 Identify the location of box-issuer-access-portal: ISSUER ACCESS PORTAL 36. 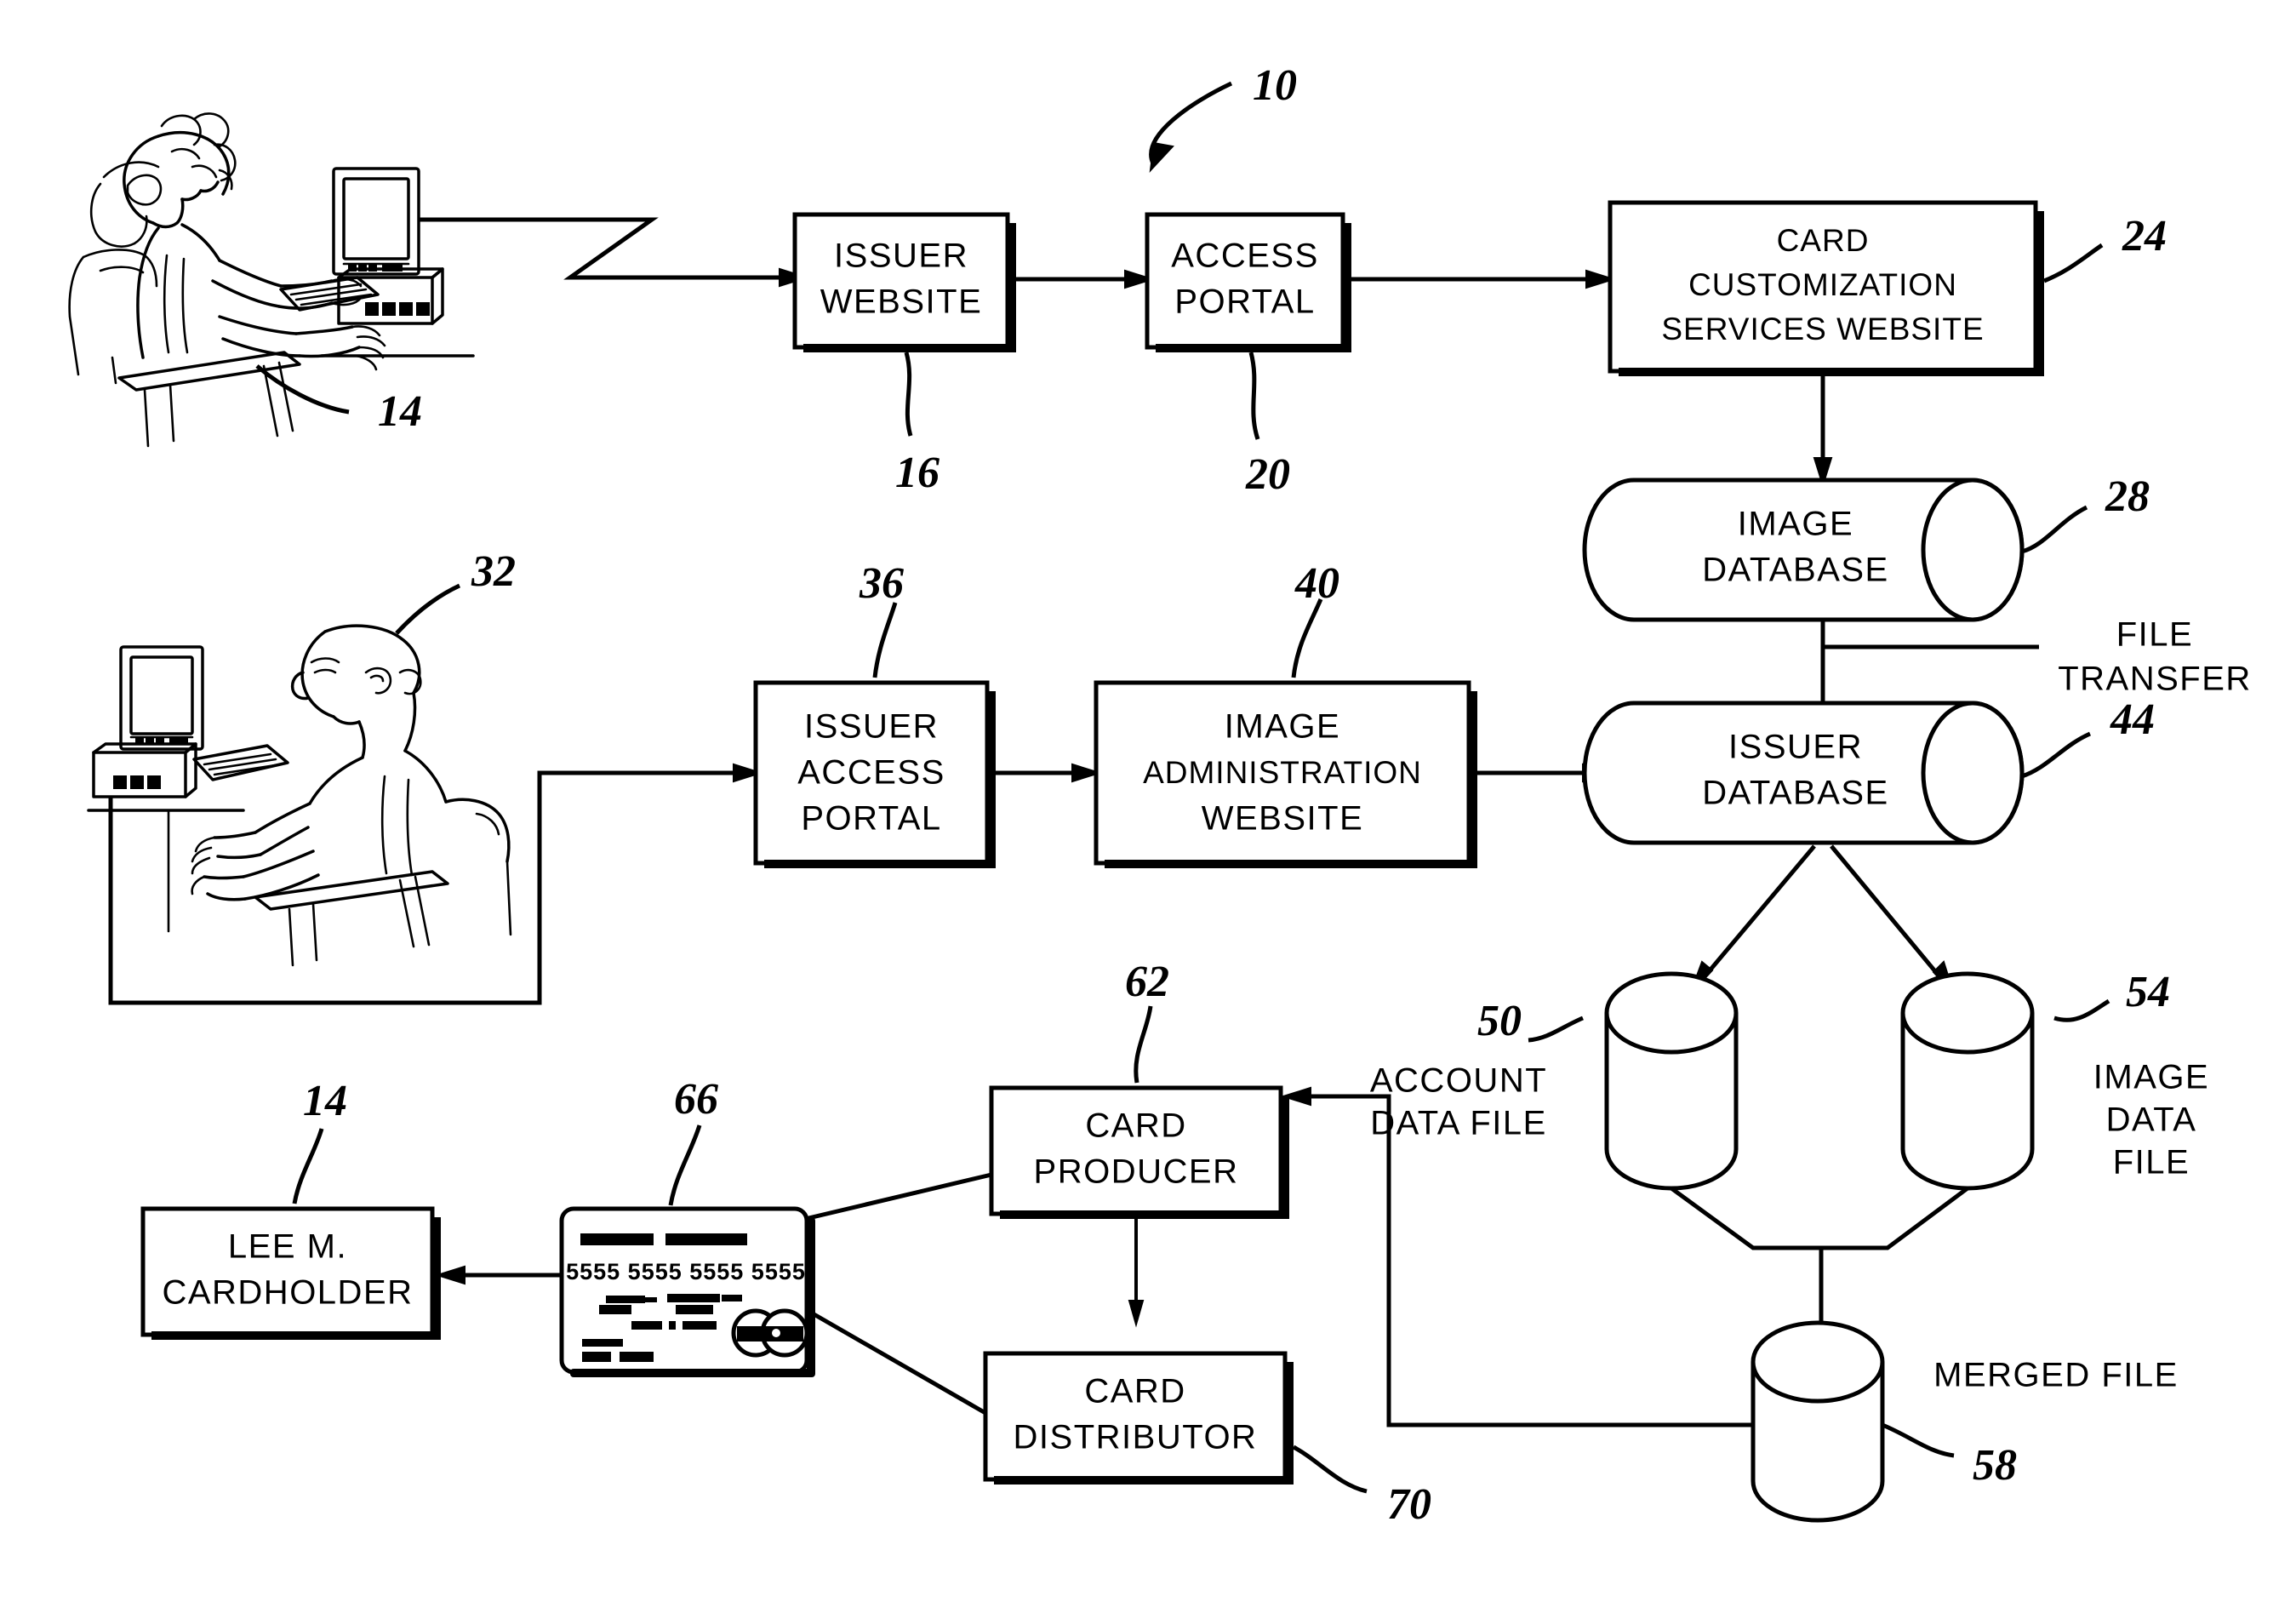
(875, 713).